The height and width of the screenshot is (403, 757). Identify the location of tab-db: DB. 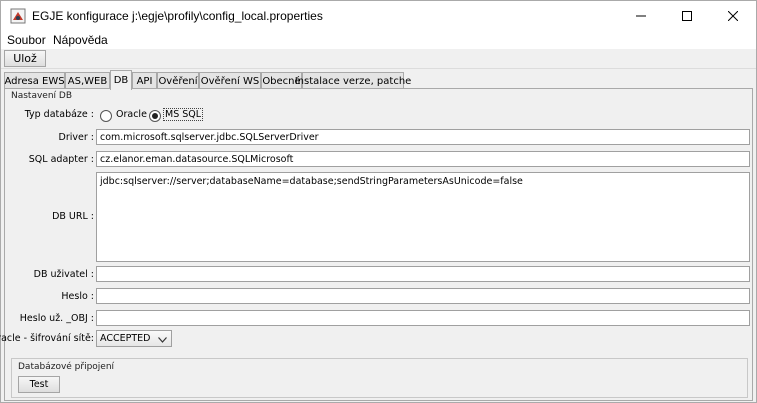
(121, 80).